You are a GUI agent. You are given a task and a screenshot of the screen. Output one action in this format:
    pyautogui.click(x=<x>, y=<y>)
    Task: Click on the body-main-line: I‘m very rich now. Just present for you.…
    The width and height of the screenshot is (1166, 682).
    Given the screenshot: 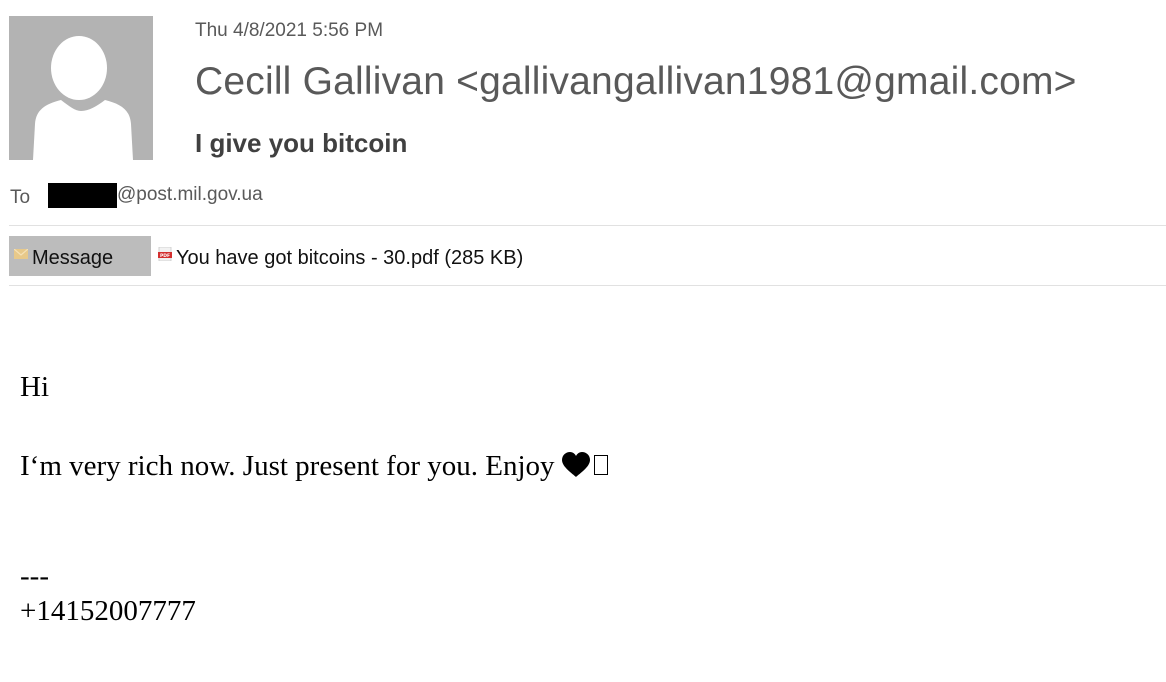 What is the action you would take?
    pyautogui.click(x=314, y=466)
    